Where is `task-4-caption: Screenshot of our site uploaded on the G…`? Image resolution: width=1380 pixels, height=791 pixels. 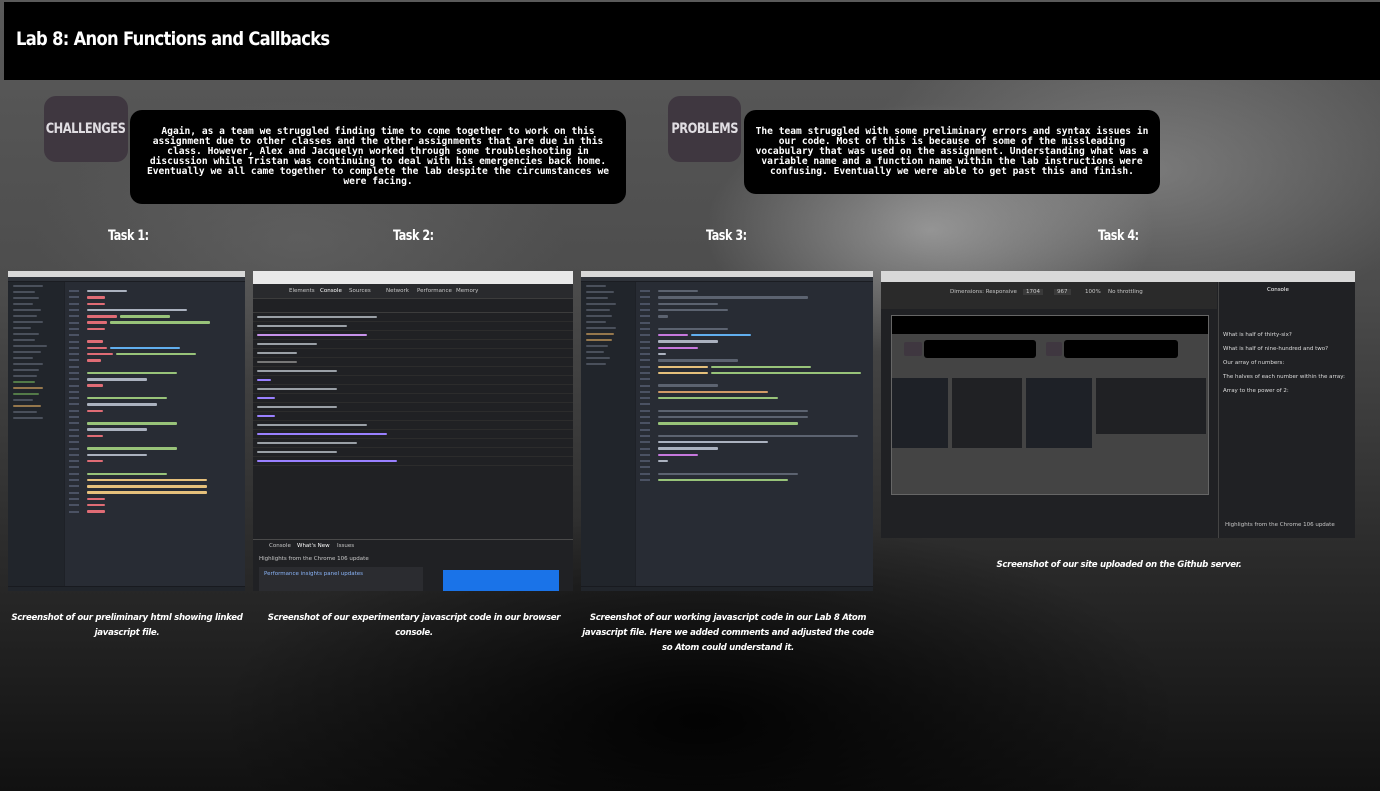
task-4-caption: Screenshot of our site uploaded on the G… is located at coordinates (1119, 565).